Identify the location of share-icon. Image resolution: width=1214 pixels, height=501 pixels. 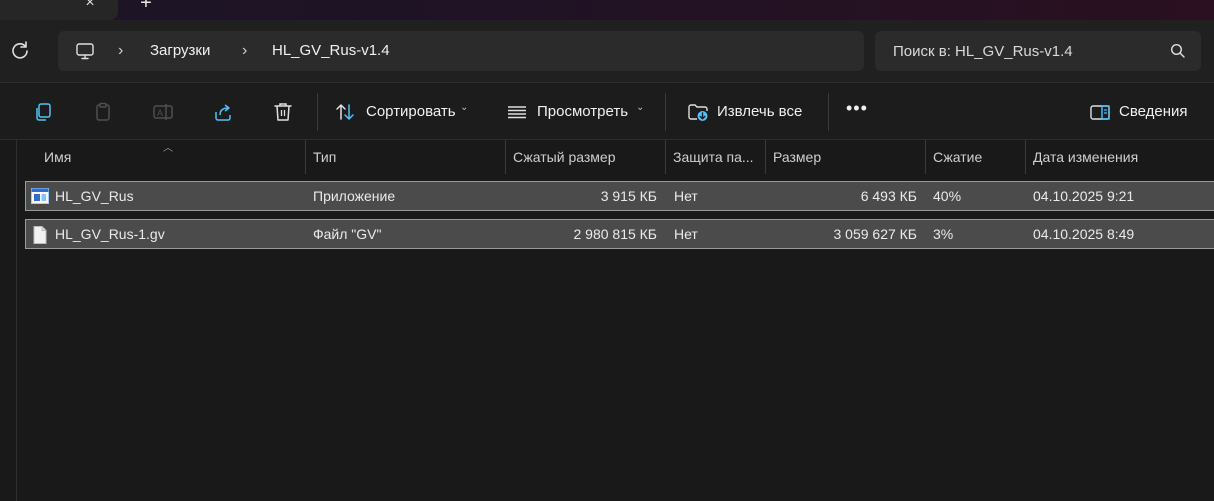
(223, 112).